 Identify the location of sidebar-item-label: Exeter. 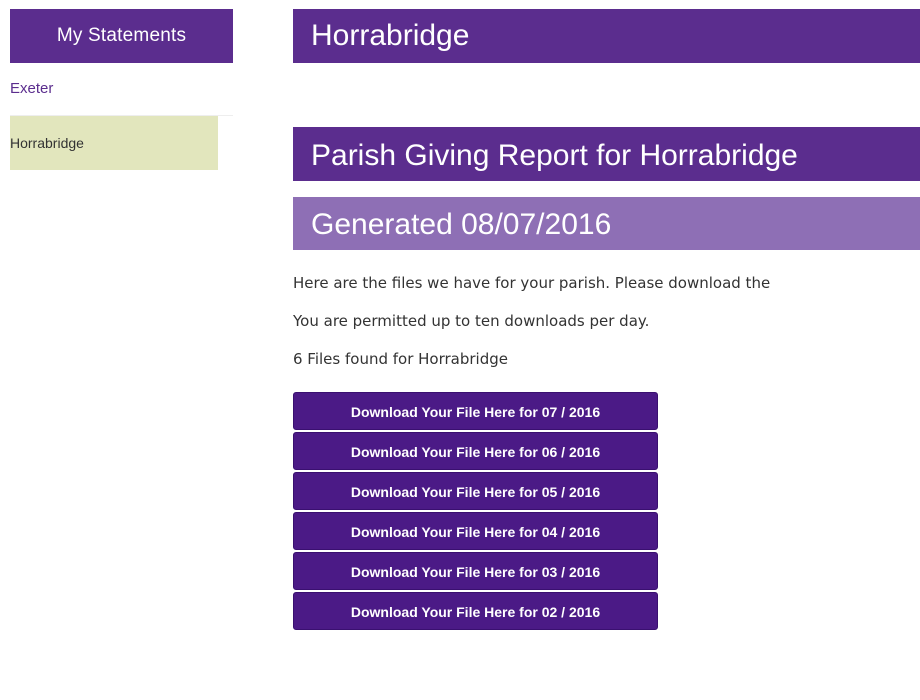
(32, 88).